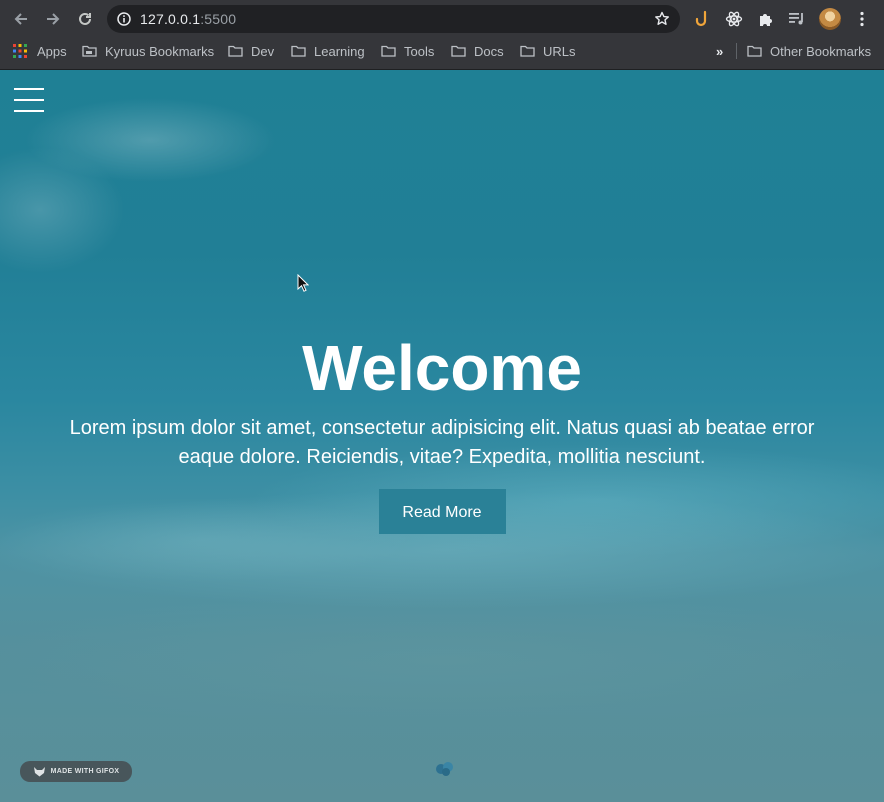 The height and width of the screenshot is (802, 884). I want to click on url-text: 127.0.0.1:5500, so click(188, 19).